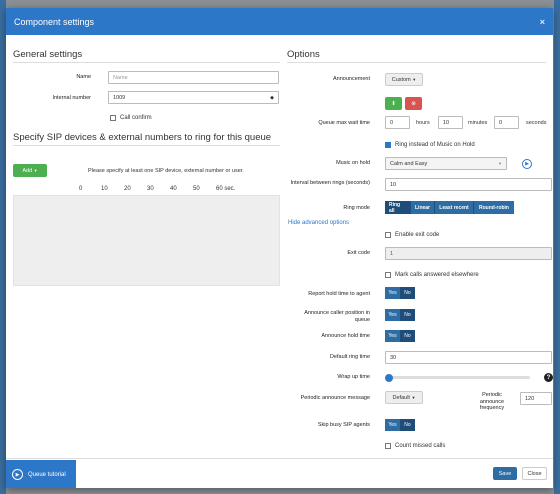 This screenshot has height=494, width=560. What do you see at coordinates (353, 163) in the screenshot?
I see `music-on-hold-label: Music on hold` at bounding box center [353, 163].